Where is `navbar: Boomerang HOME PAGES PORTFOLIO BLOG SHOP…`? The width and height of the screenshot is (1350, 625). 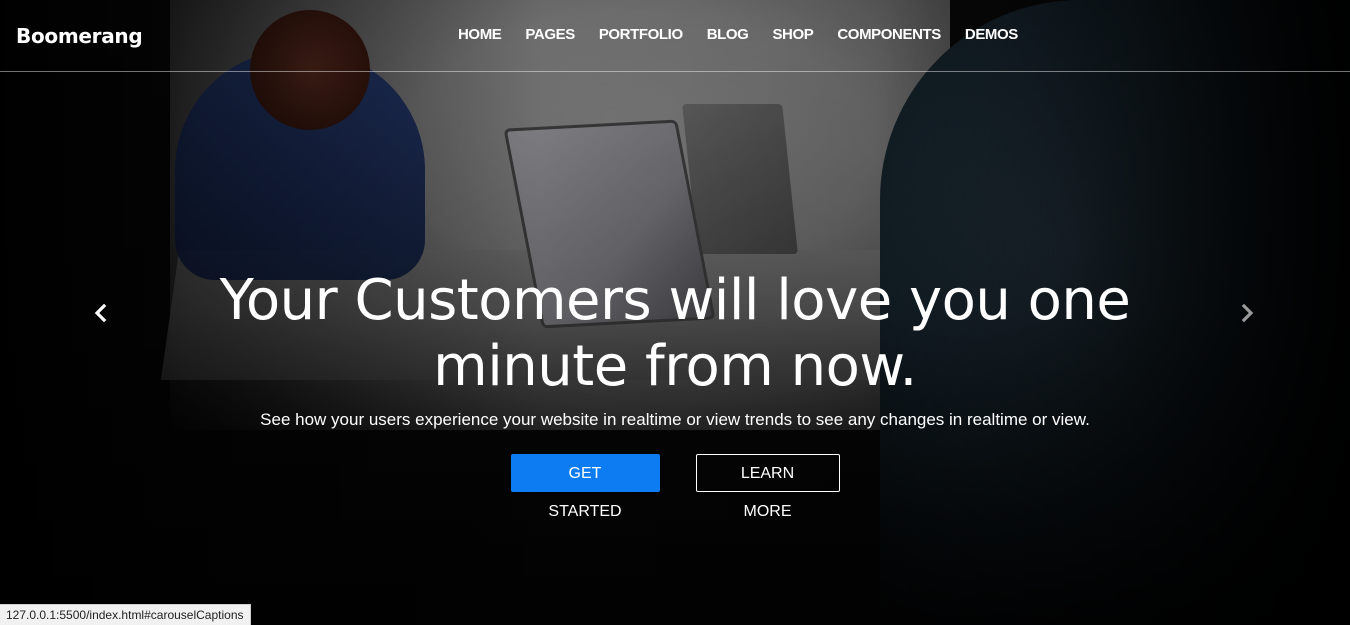 navbar: Boomerang HOME PAGES PORTFOLIO BLOG SHOP… is located at coordinates (675, 36).